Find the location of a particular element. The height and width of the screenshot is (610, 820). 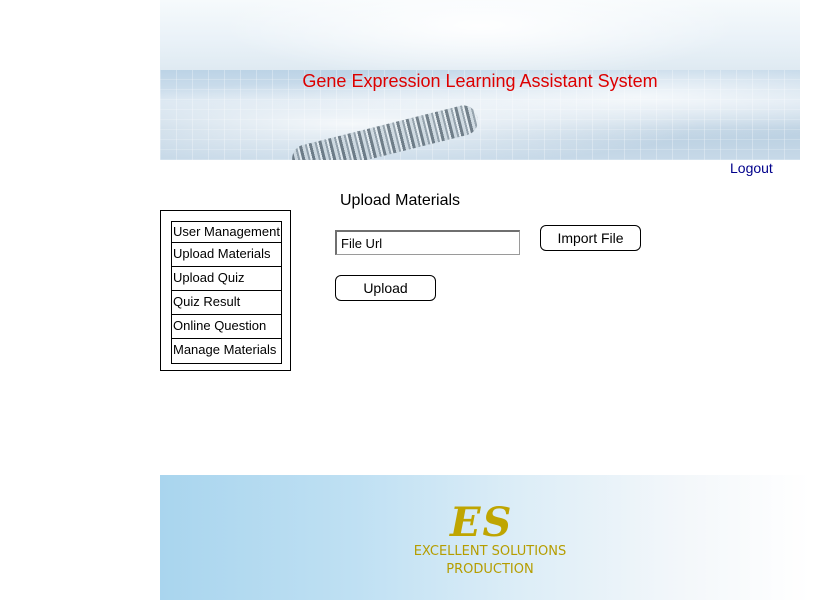

company-logo: ES is located at coordinates (482, 522).